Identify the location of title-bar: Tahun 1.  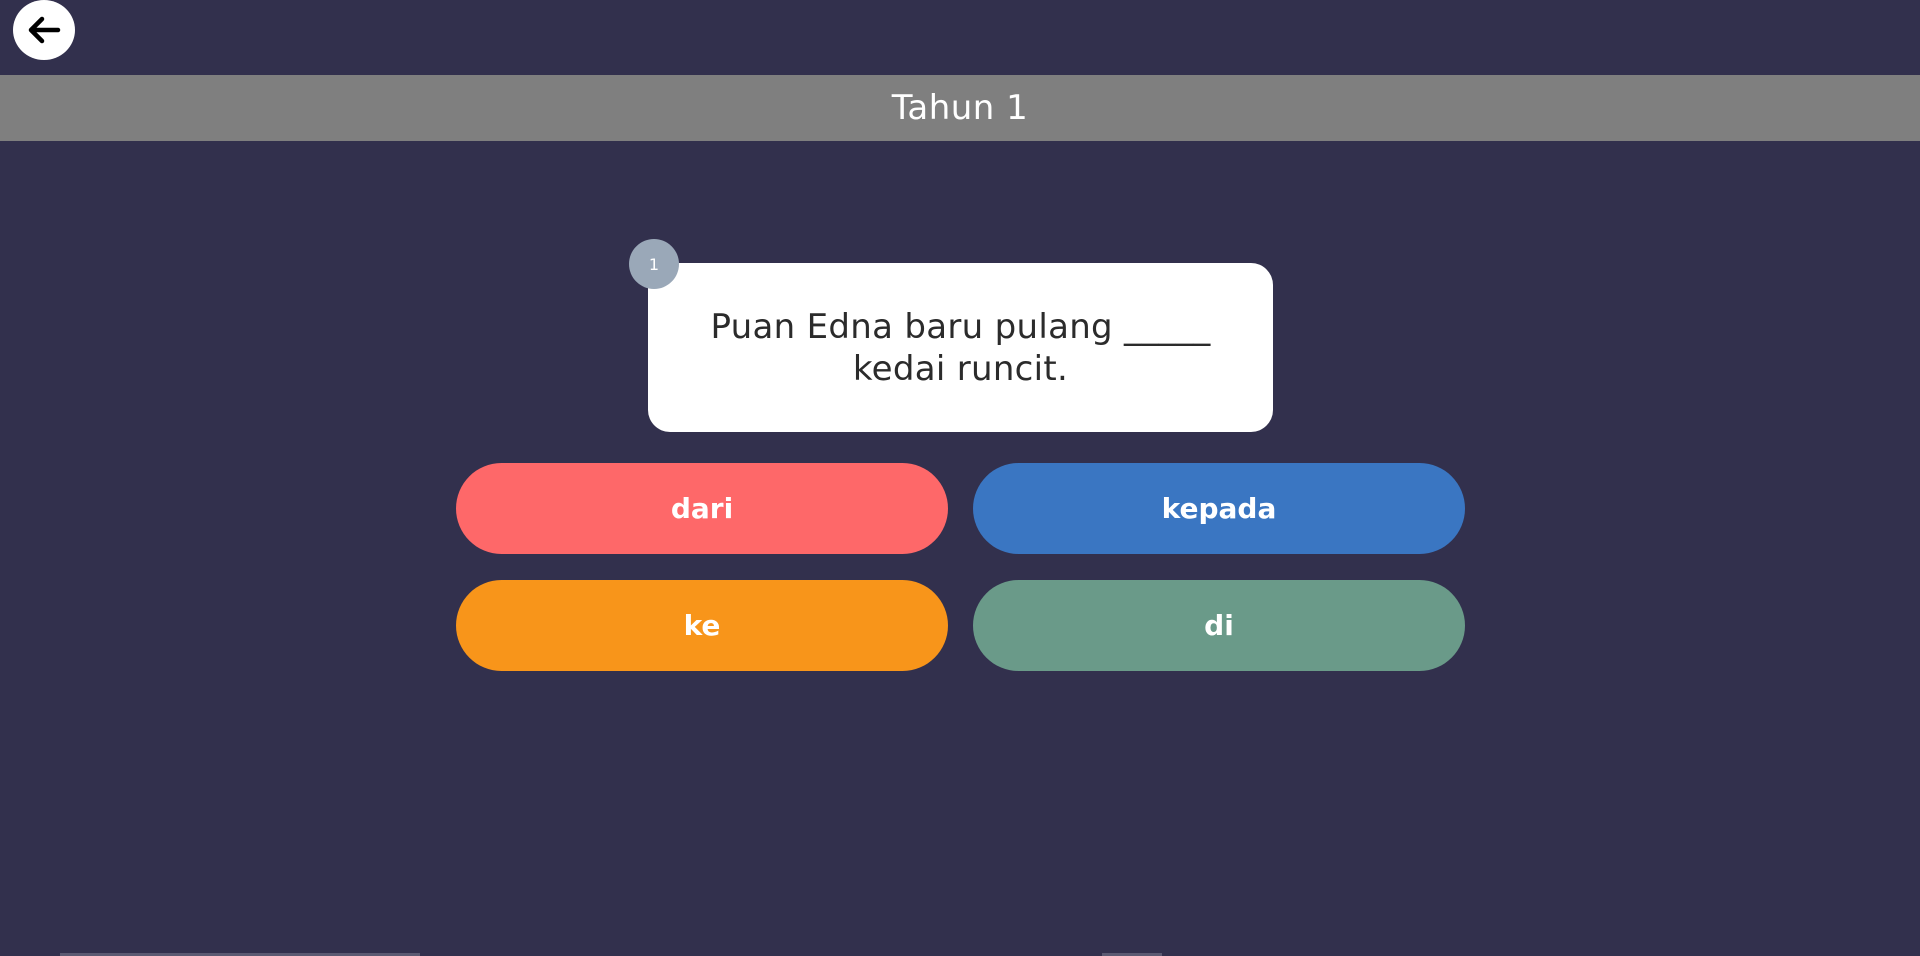
(960, 108).